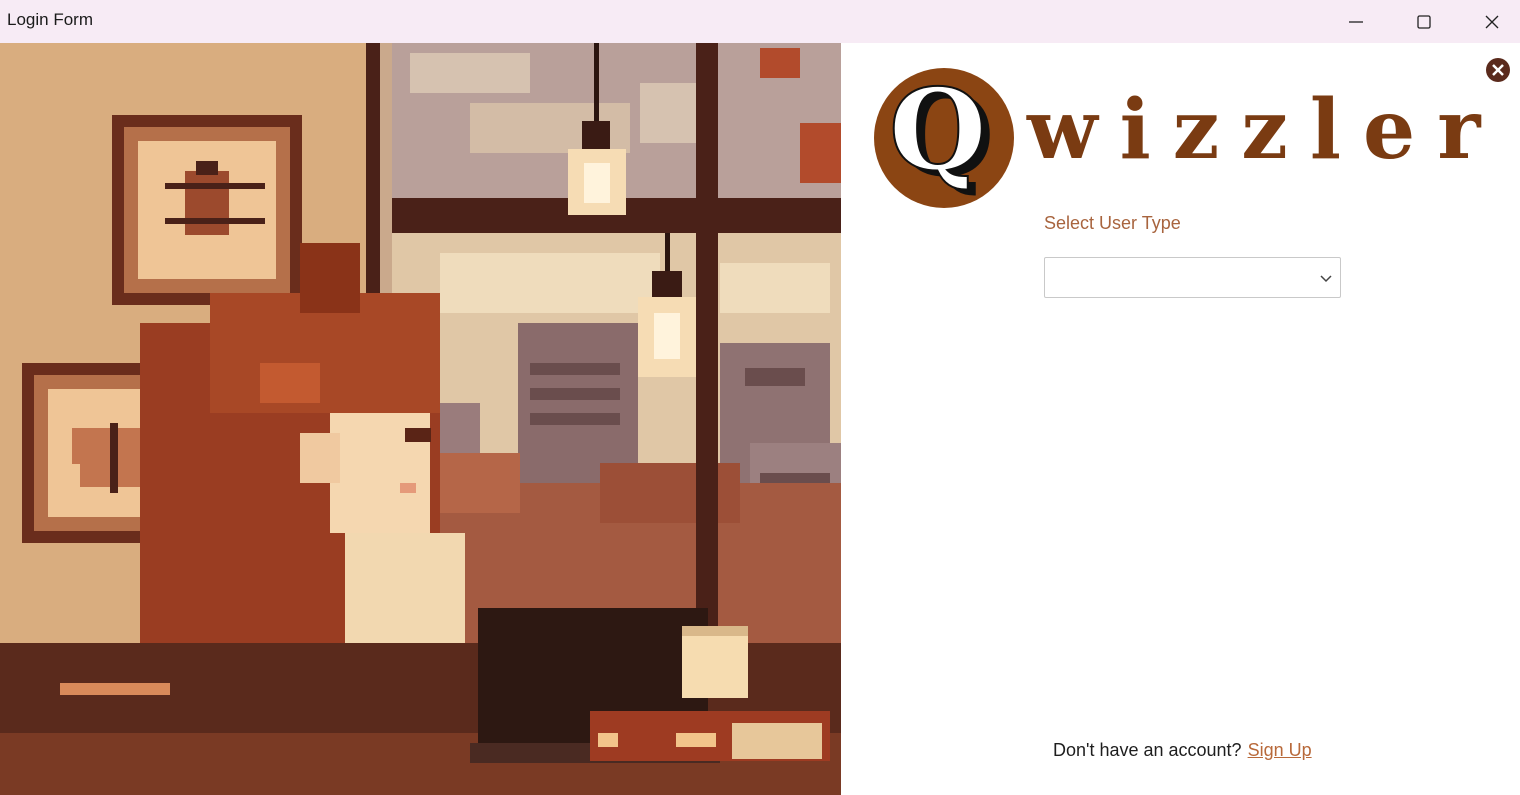 This screenshot has width=1520, height=795. I want to click on user-type-label: Select User Type, so click(1112, 223).